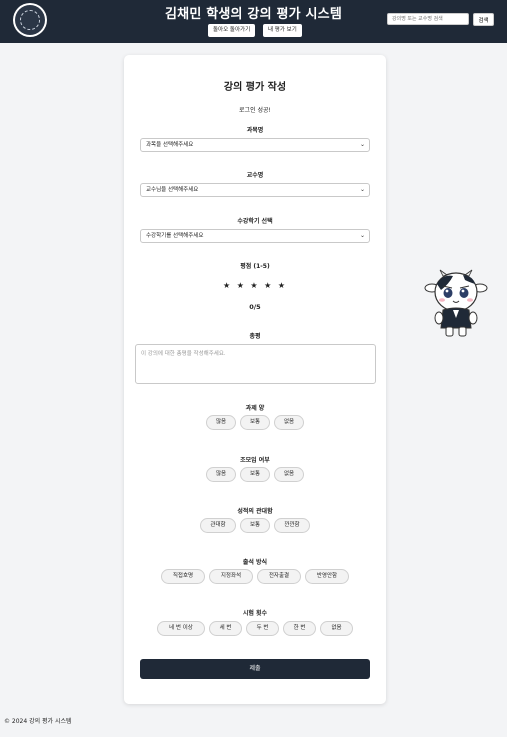 Image resolution: width=507 pixels, height=737 pixels. Describe the element at coordinates (456, 303) in the screenshot. I see `cow-mascot-icon` at that location.